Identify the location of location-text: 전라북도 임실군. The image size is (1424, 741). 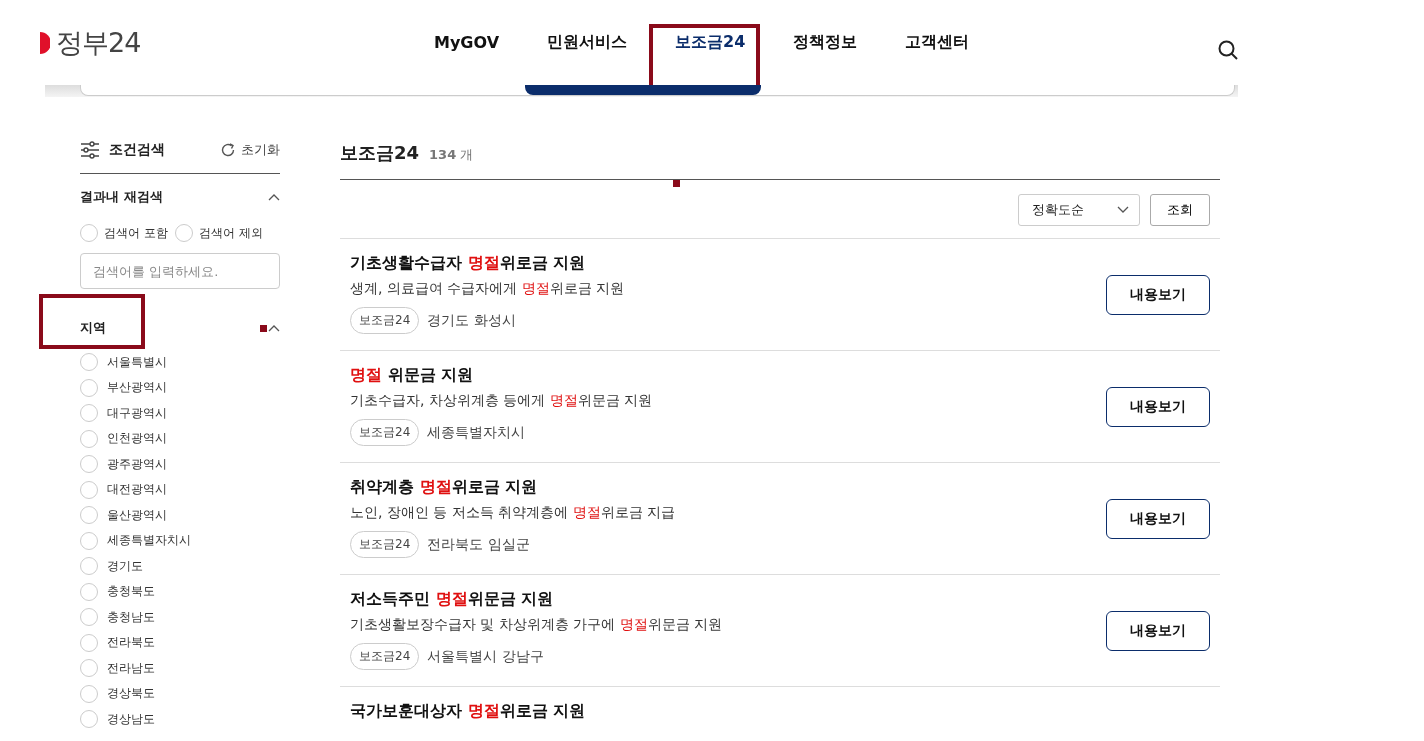
(478, 544).